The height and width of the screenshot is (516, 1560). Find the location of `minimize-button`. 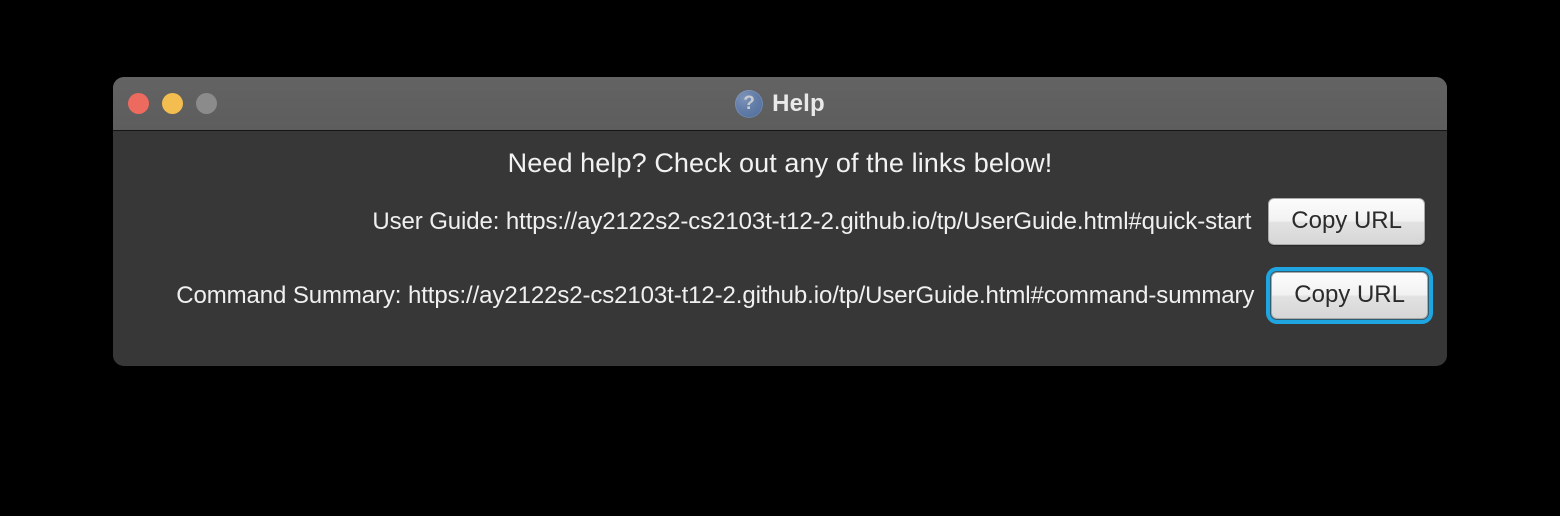

minimize-button is located at coordinates (172, 103).